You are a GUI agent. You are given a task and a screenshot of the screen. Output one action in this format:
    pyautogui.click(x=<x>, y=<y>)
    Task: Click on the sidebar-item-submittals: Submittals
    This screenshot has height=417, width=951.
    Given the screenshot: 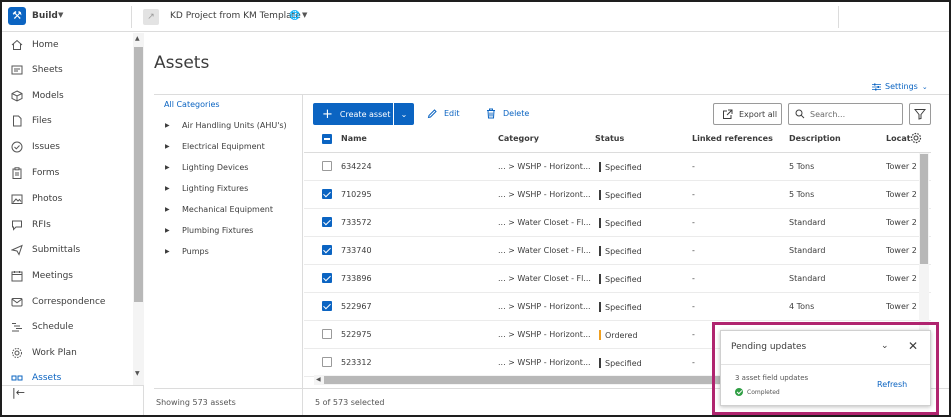 What is the action you would take?
    pyautogui.click(x=67, y=250)
    